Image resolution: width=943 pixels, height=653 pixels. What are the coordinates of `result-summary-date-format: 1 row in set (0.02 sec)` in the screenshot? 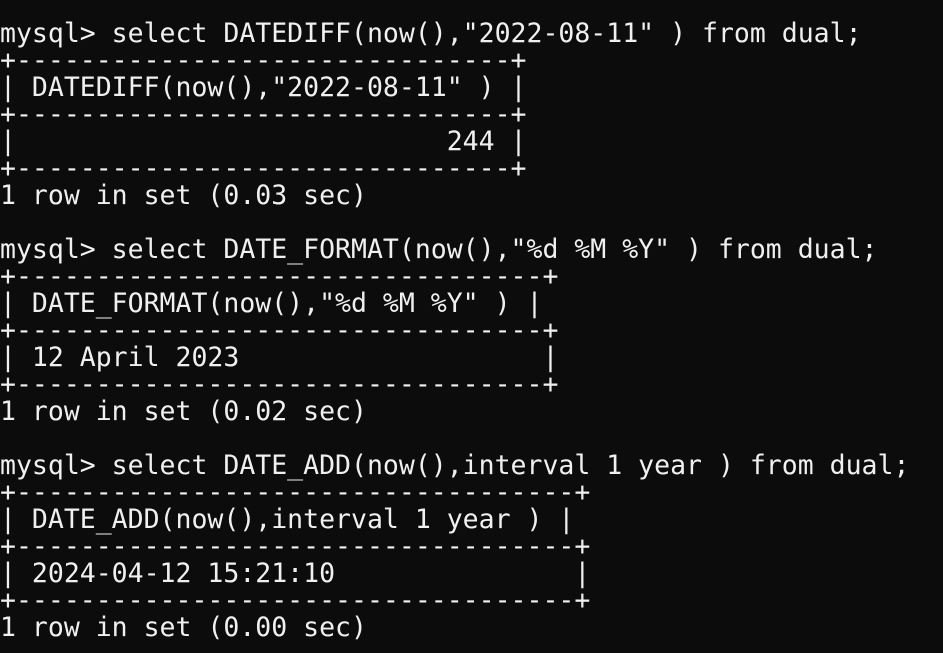 It's located at (183, 411).